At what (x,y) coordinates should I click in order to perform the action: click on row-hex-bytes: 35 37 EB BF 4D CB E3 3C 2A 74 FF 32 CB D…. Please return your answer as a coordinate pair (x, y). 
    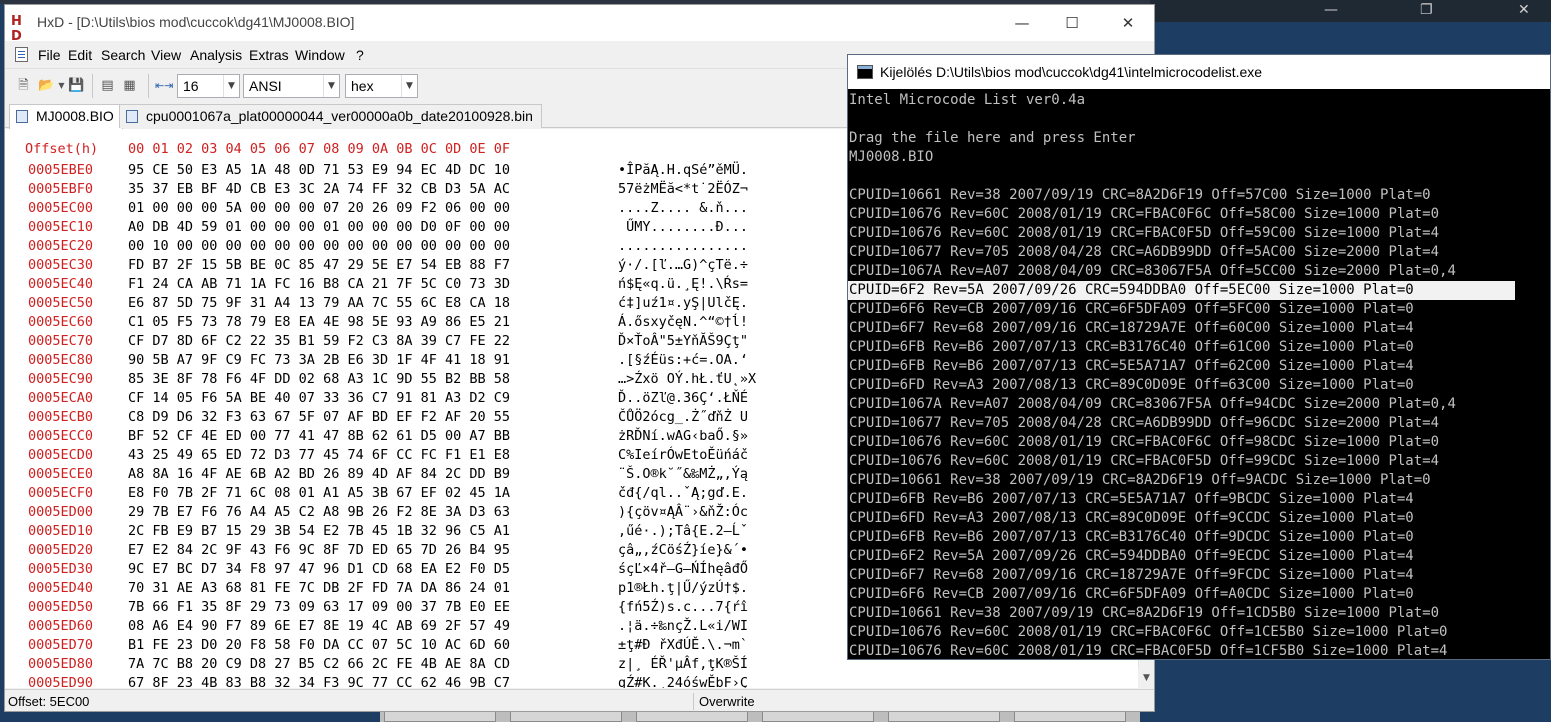
    Looking at the image, I should click on (319, 189).